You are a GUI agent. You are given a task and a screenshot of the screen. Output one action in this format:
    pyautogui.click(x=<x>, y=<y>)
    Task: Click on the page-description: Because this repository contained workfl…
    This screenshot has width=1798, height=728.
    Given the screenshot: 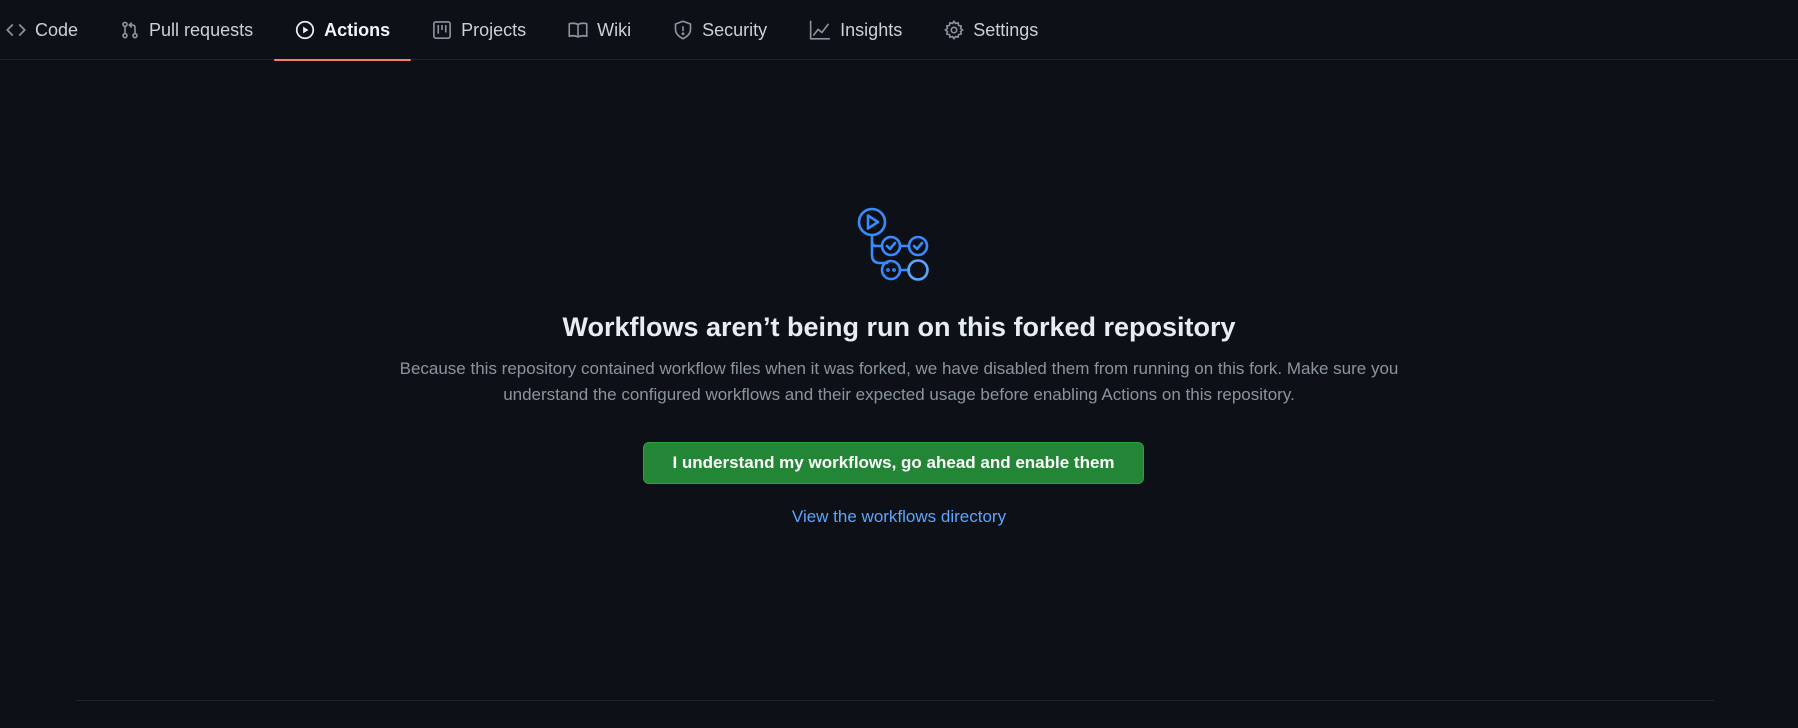 What is the action you would take?
    pyautogui.click(x=899, y=381)
    